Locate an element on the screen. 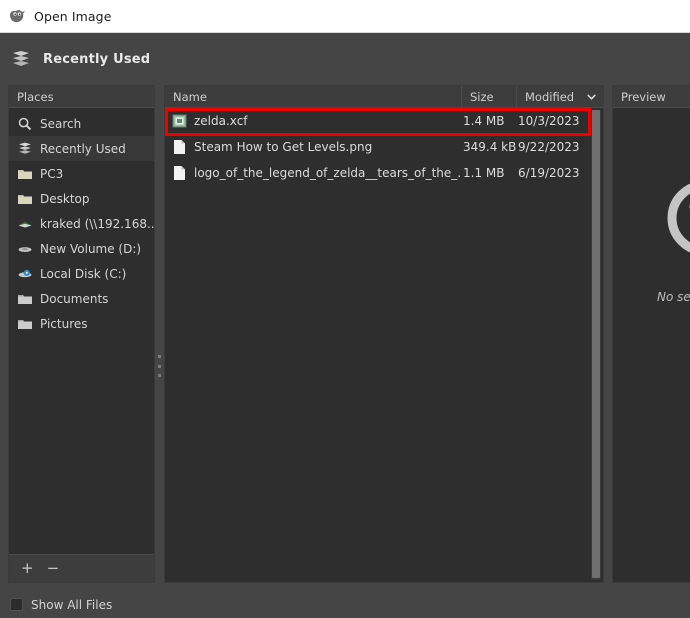 Image resolution: width=690 pixels, height=618 pixels. preview-body: No selection is located at coordinates (651, 345).